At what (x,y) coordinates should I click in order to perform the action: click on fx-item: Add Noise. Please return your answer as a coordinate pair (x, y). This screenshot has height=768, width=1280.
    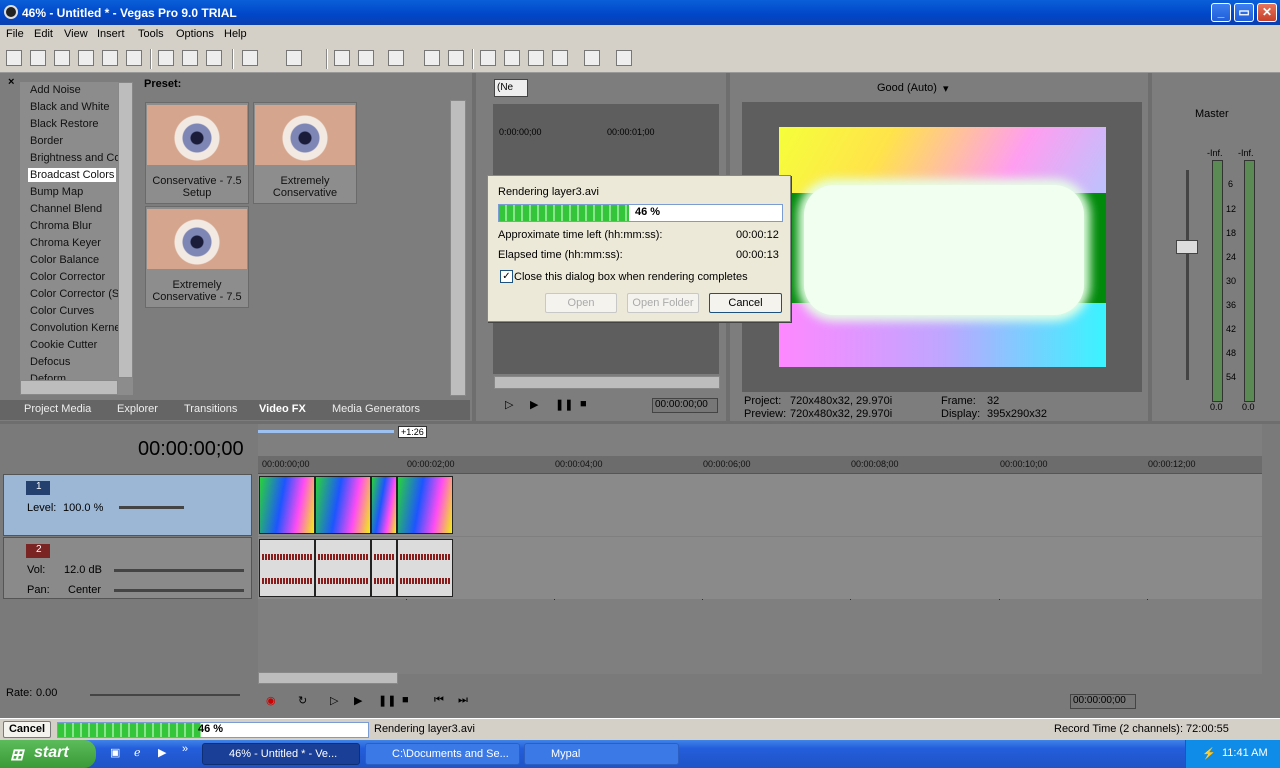
    Looking at the image, I should click on (55, 90).